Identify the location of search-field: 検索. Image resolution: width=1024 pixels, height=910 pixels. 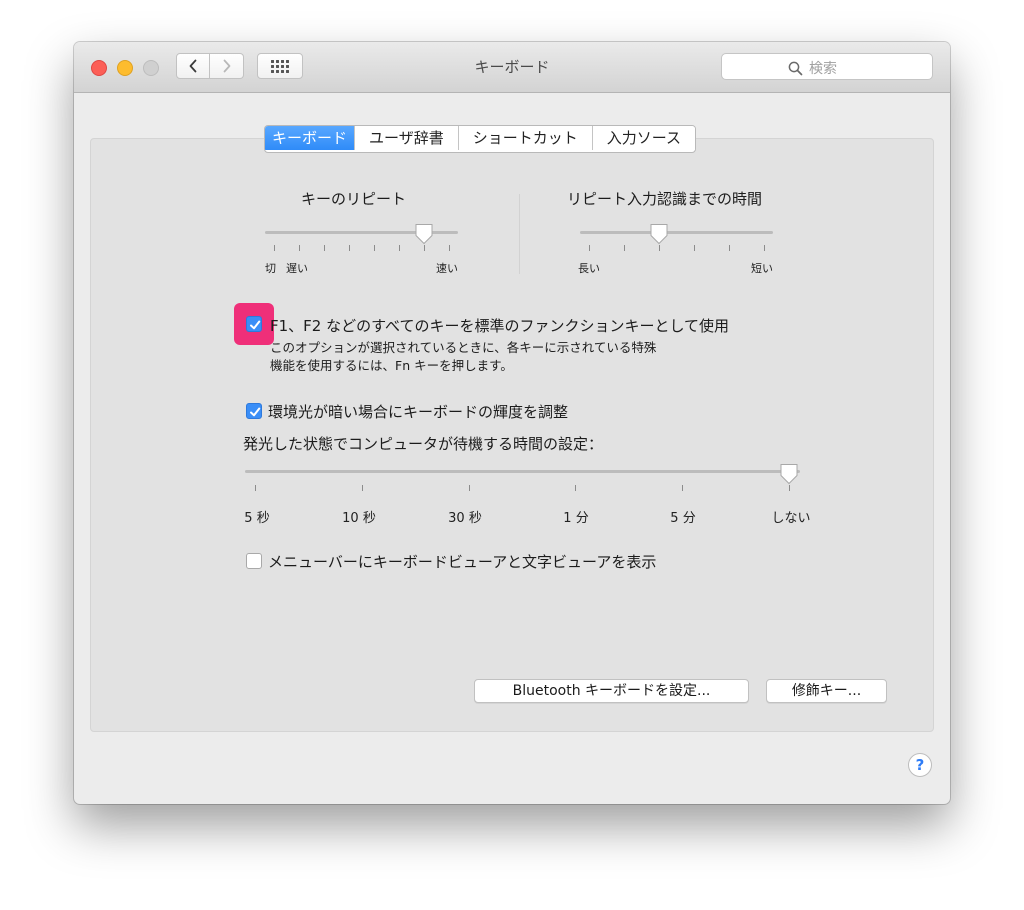
(827, 66).